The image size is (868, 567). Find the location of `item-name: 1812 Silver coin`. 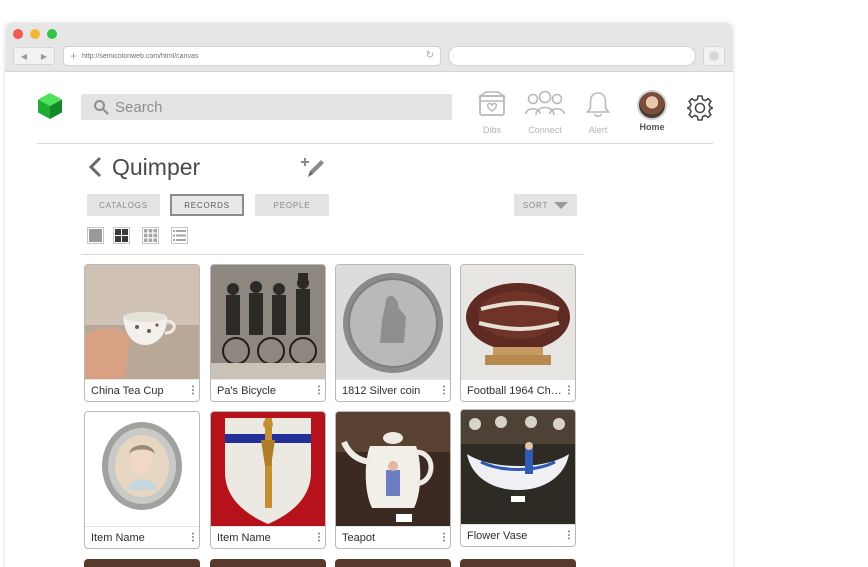

item-name: 1812 Silver coin is located at coordinates (390, 391).